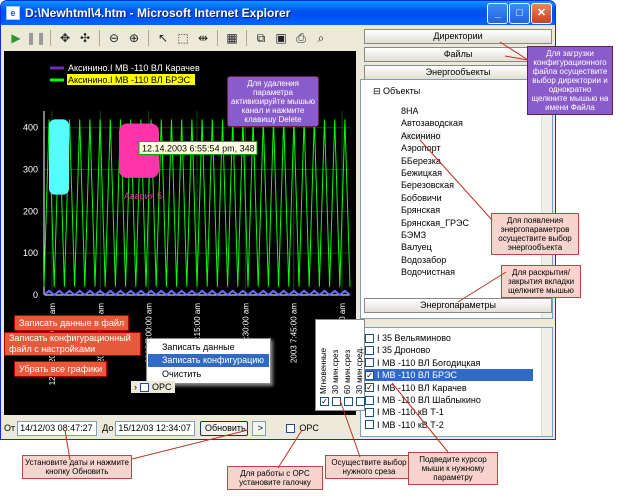  Describe the element at coordinates (155, 428) in the screenshot. I see `to-date-input: 15/12/03 12:34:07` at that location.